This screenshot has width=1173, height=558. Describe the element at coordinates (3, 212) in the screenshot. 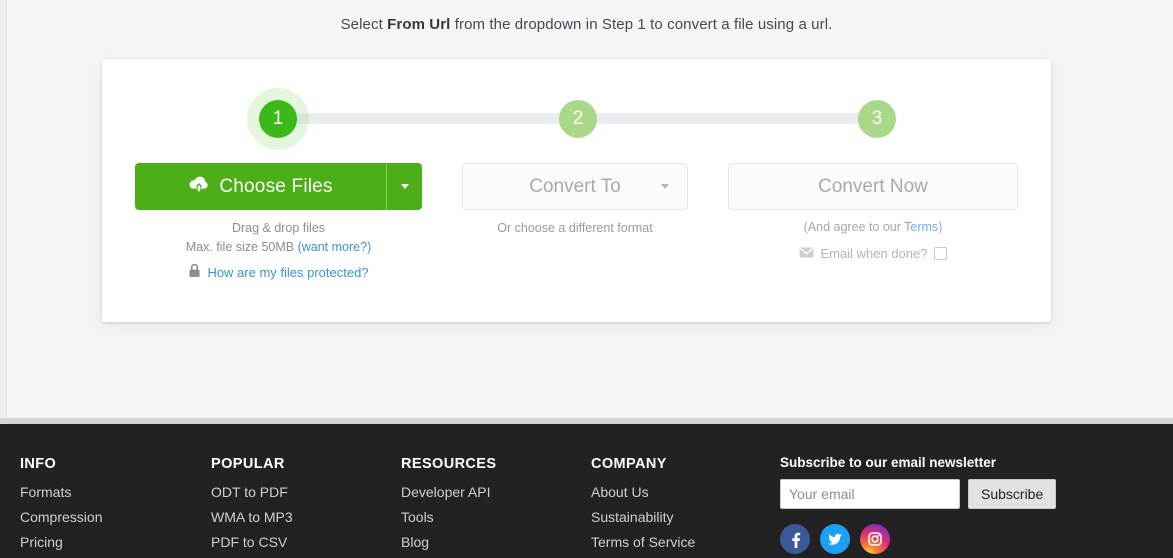

I see `page-left-edge` at that location.